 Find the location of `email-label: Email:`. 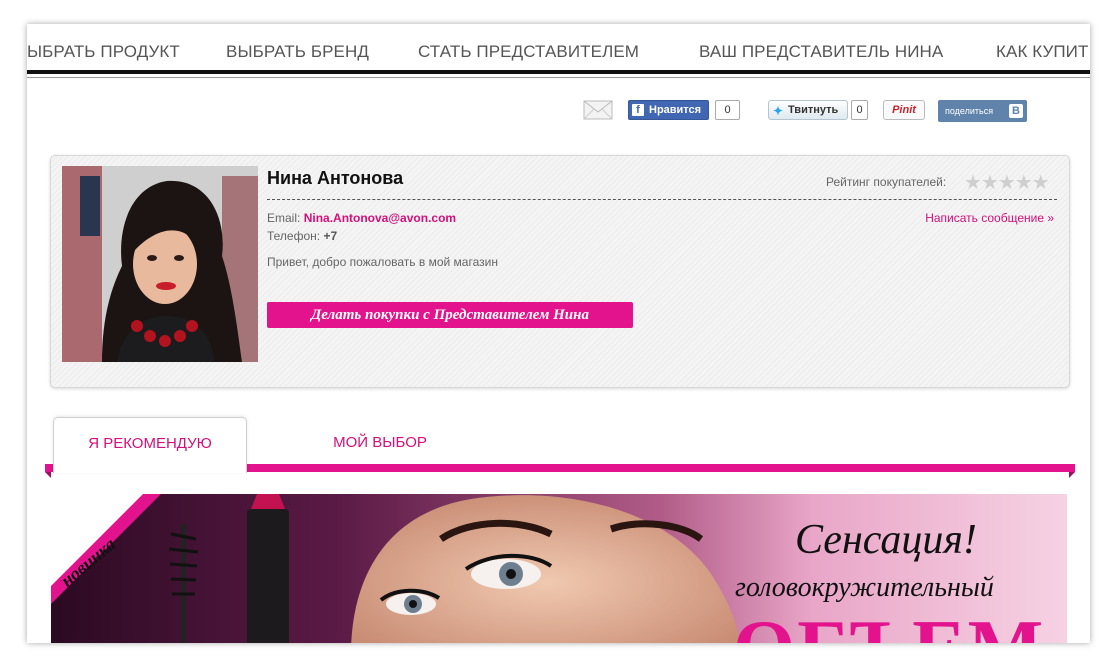

email-label: Email: is located at coordinates (284, 218).